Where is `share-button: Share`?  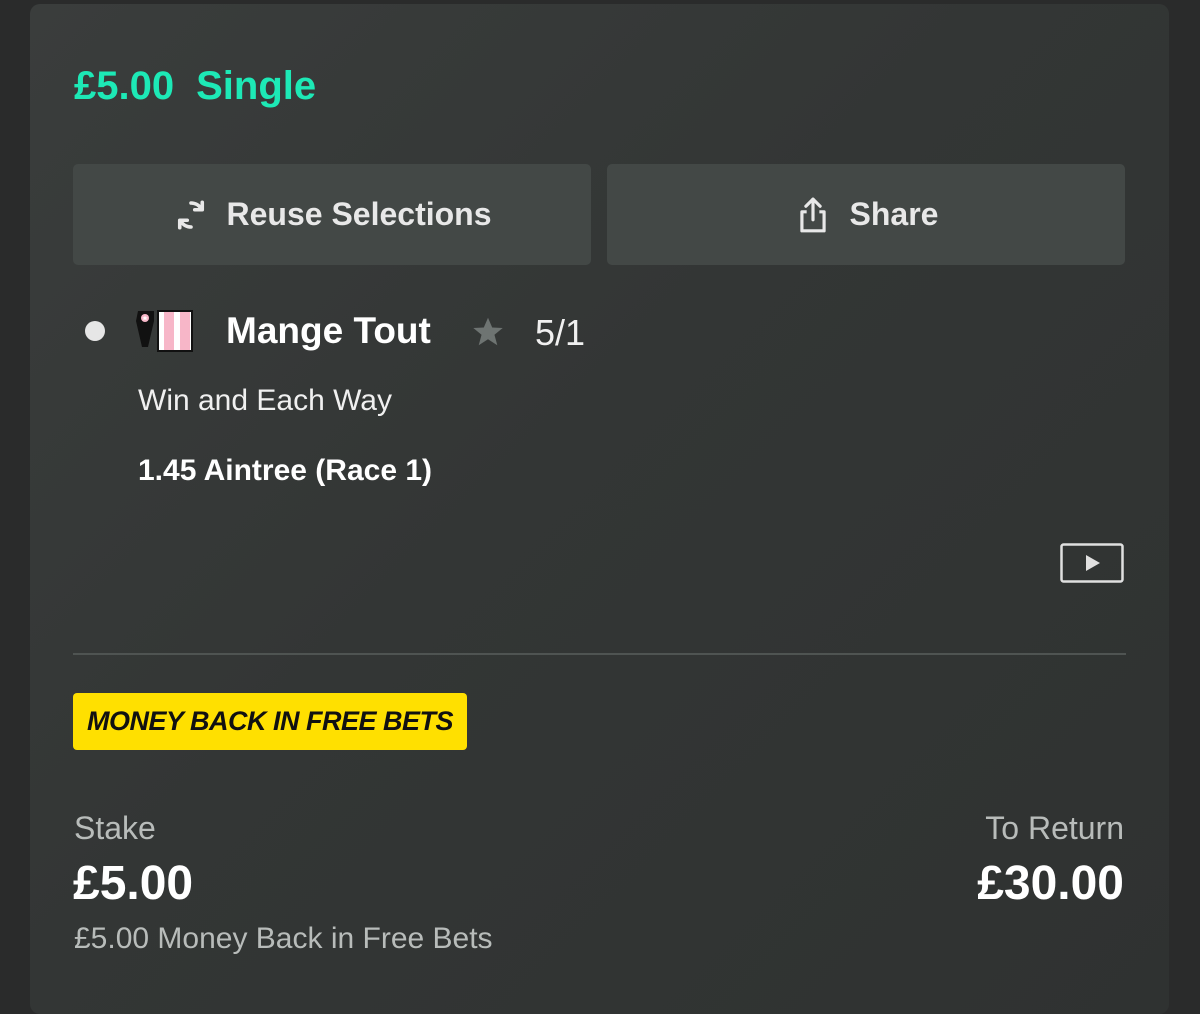
share-button: Share is located at coordinates (866, 214).